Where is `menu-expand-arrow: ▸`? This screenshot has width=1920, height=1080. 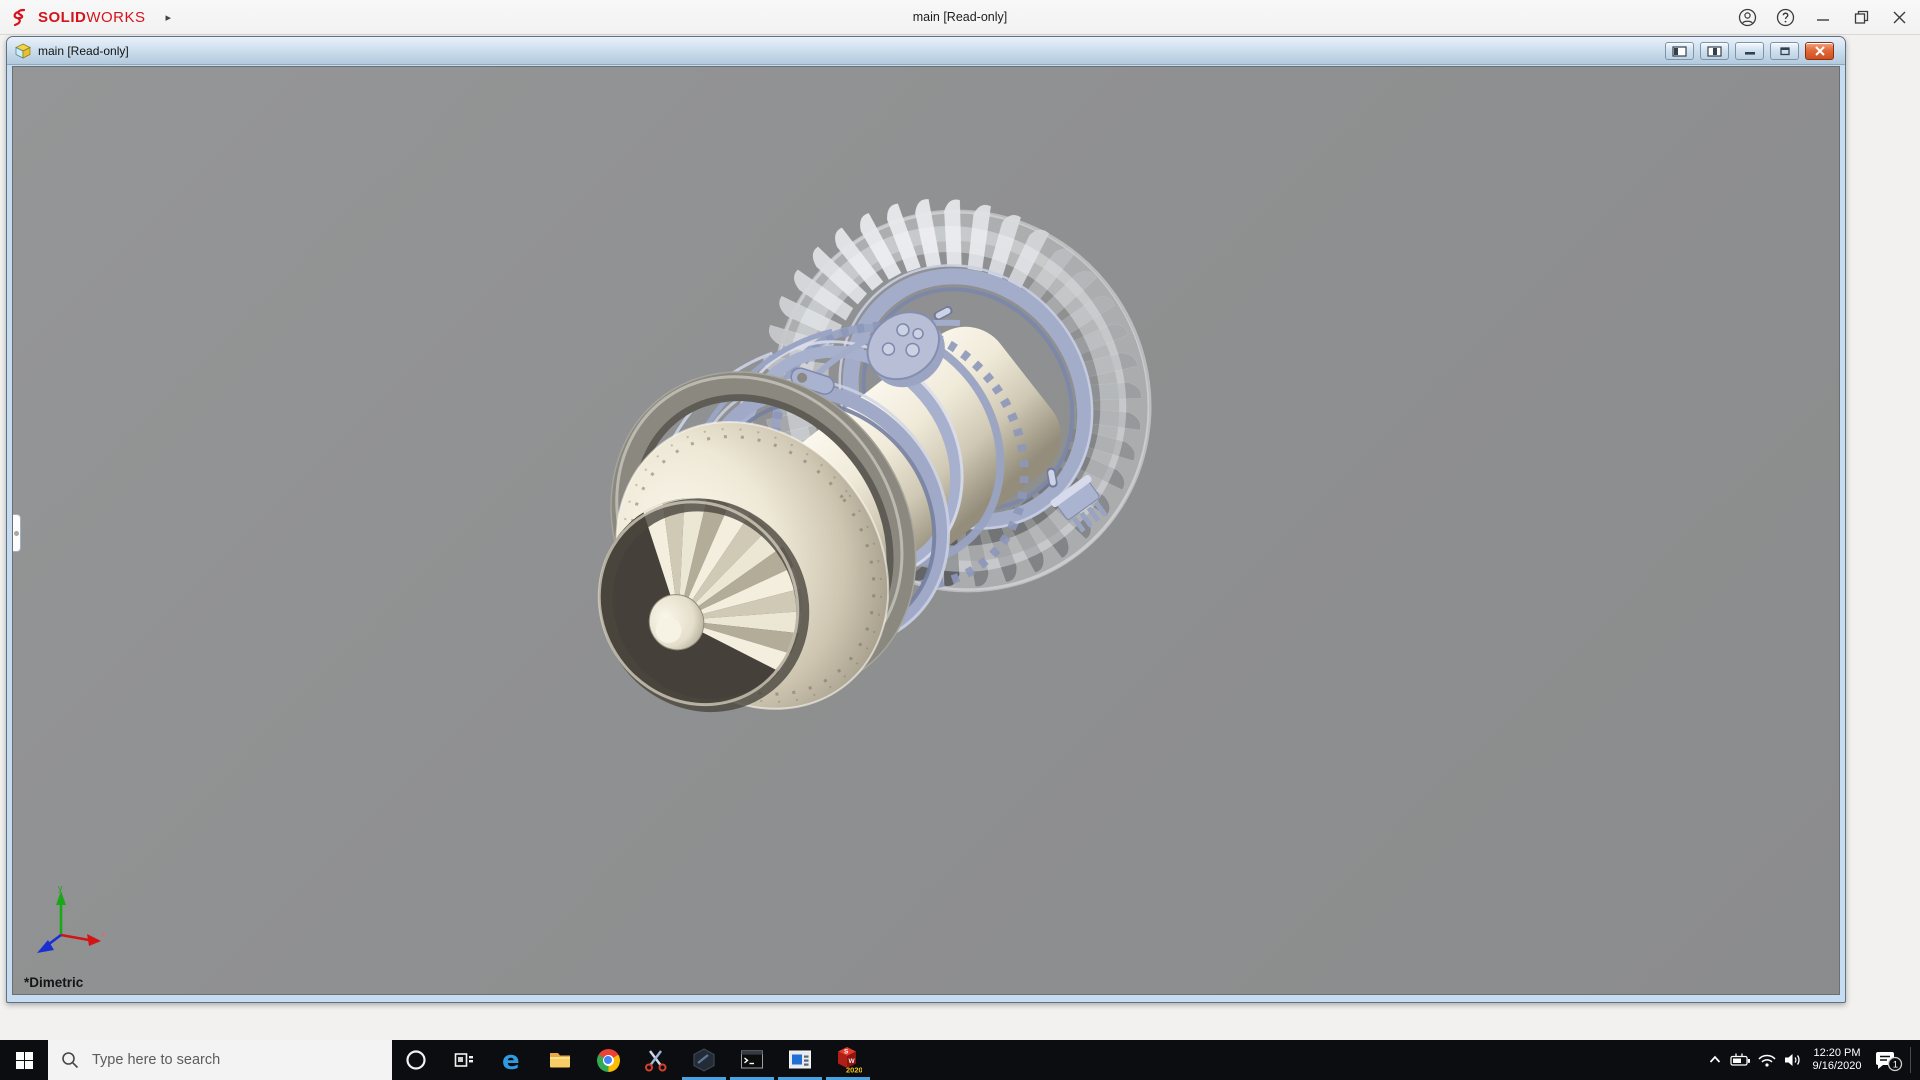
menu-expand-arrow: ▸ is located at coordinates (169, 17).